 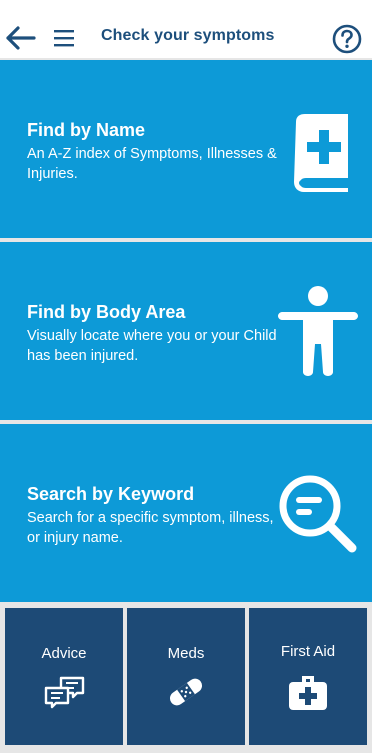 I want to click on card-title: Find by Body Area, so click(x=106, y=312).